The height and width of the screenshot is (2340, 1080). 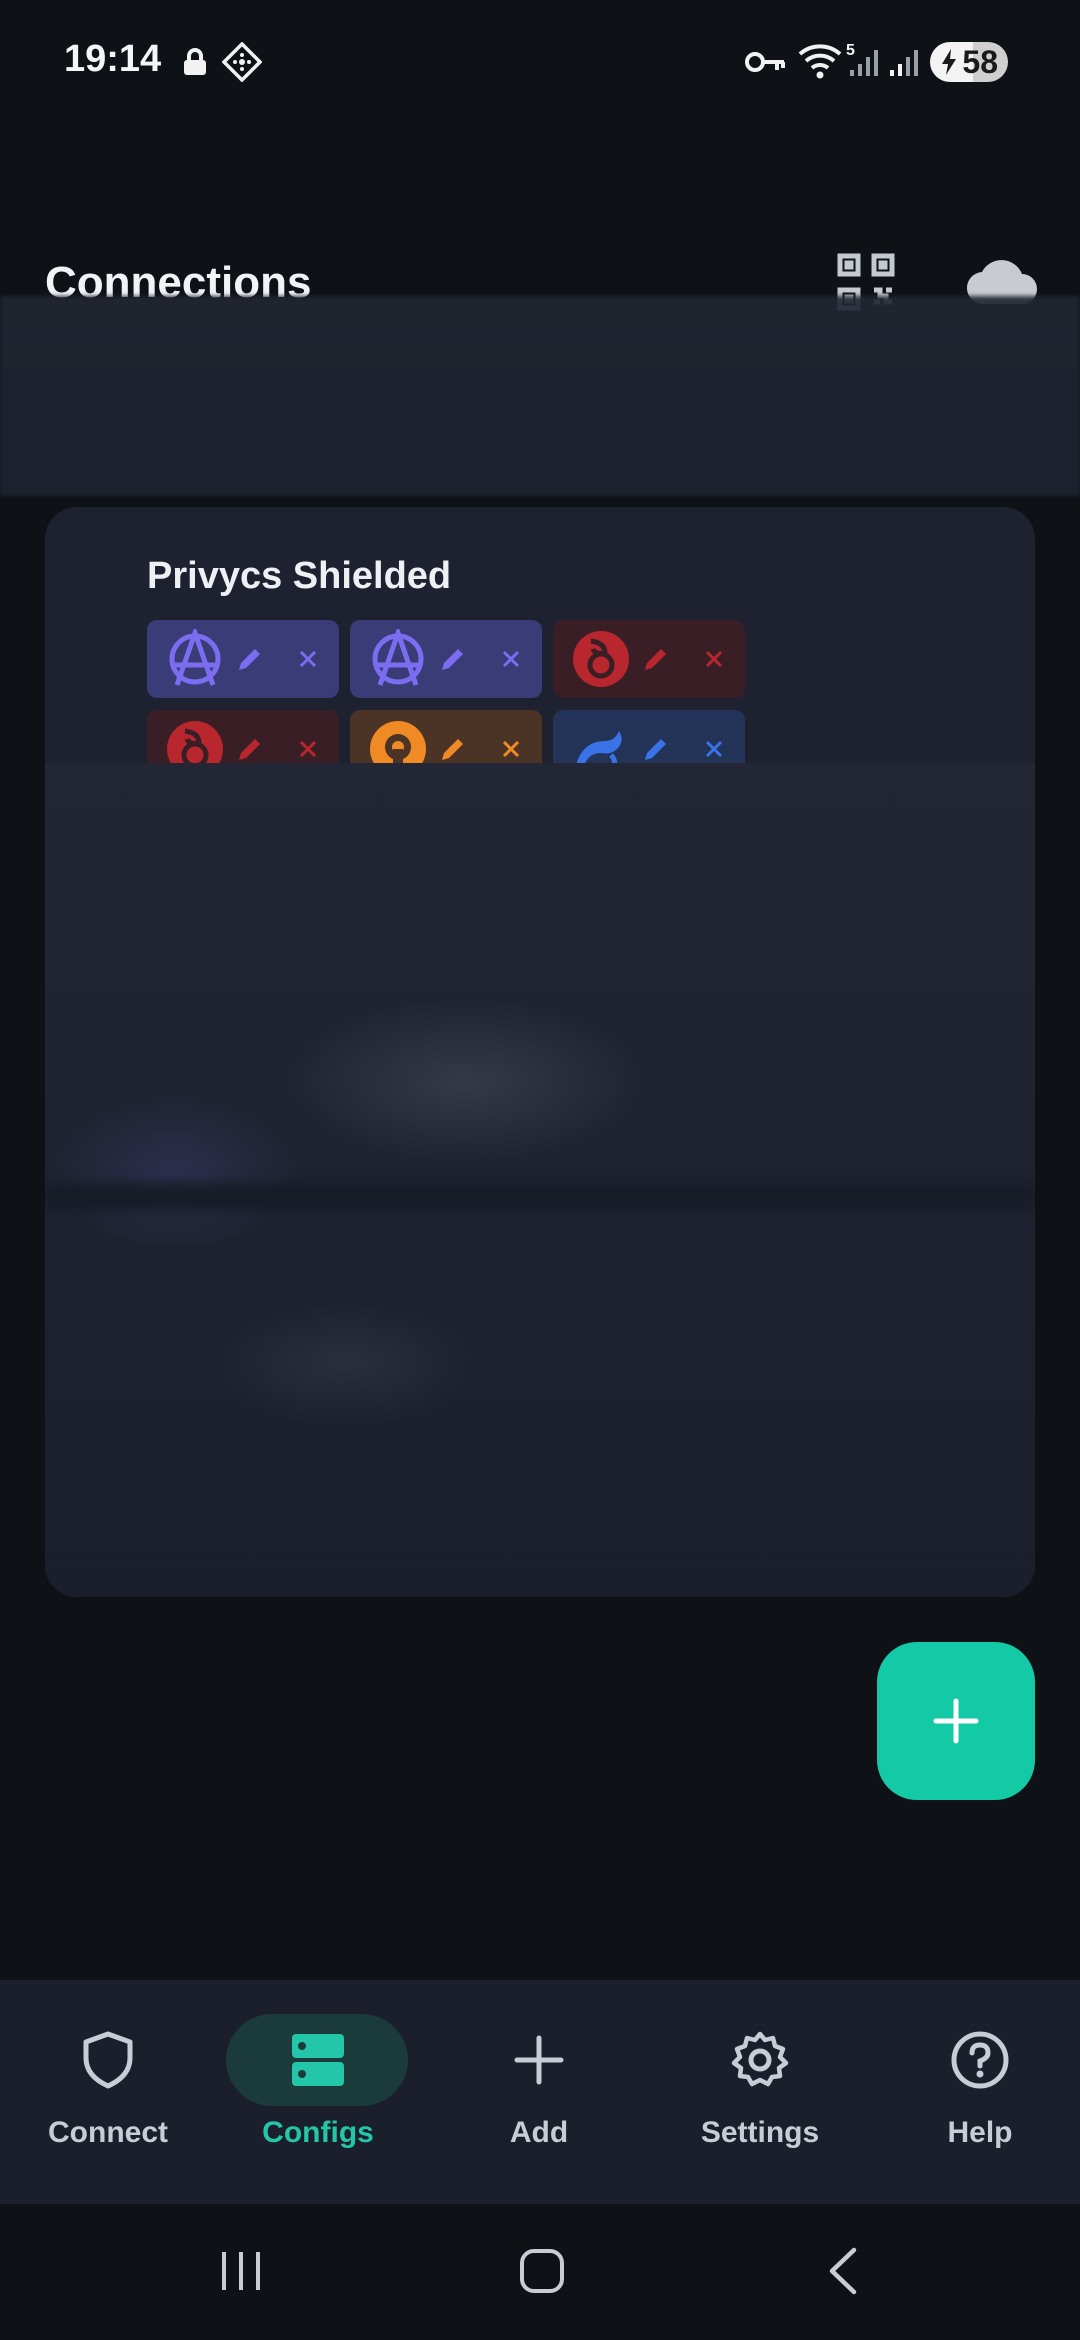 What do you see at coordinates (760, 2060) in the screenshot?
I see `gear-icon` at bounding box center [760, 2060].